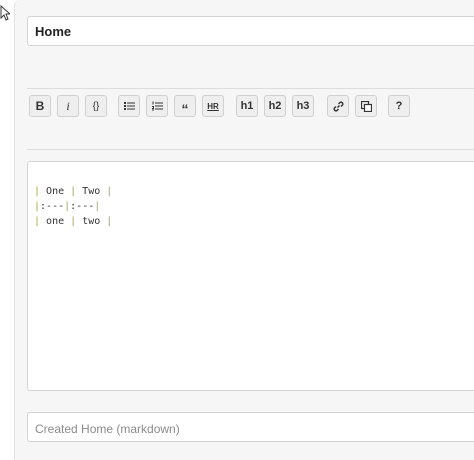 The height and width of the screenshot is (460, 474). I want to click on link-button, so click(338, 106).